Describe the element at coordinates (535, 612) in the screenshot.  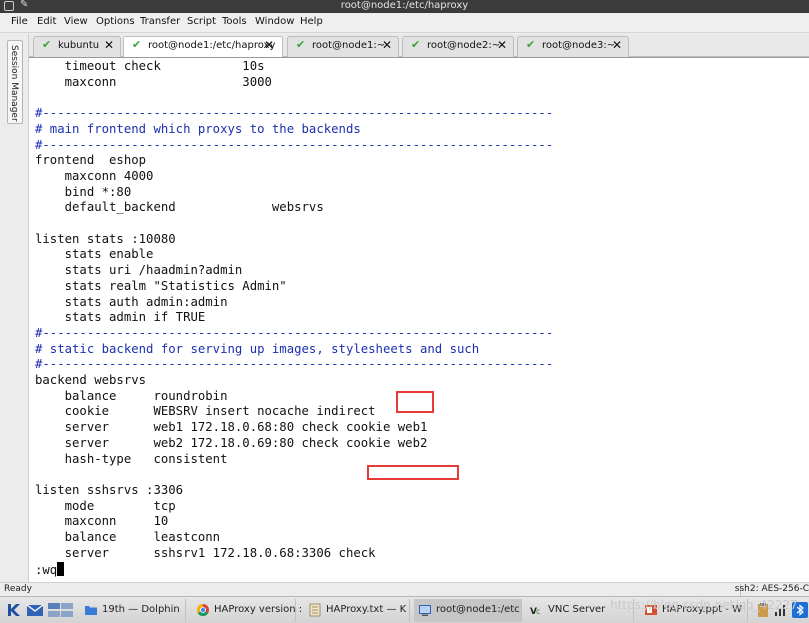
I see `vnc-icon: V c` at that location.